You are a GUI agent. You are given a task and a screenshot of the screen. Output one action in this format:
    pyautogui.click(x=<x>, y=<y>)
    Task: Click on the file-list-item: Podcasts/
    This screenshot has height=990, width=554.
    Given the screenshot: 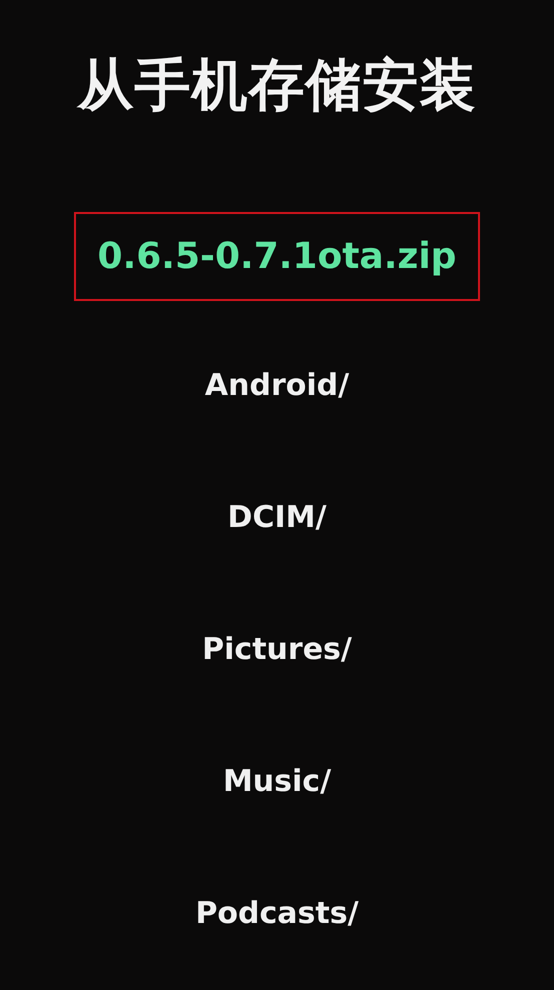 What is the action you would take?
    pyautogui.click(x=277, y=913)
    